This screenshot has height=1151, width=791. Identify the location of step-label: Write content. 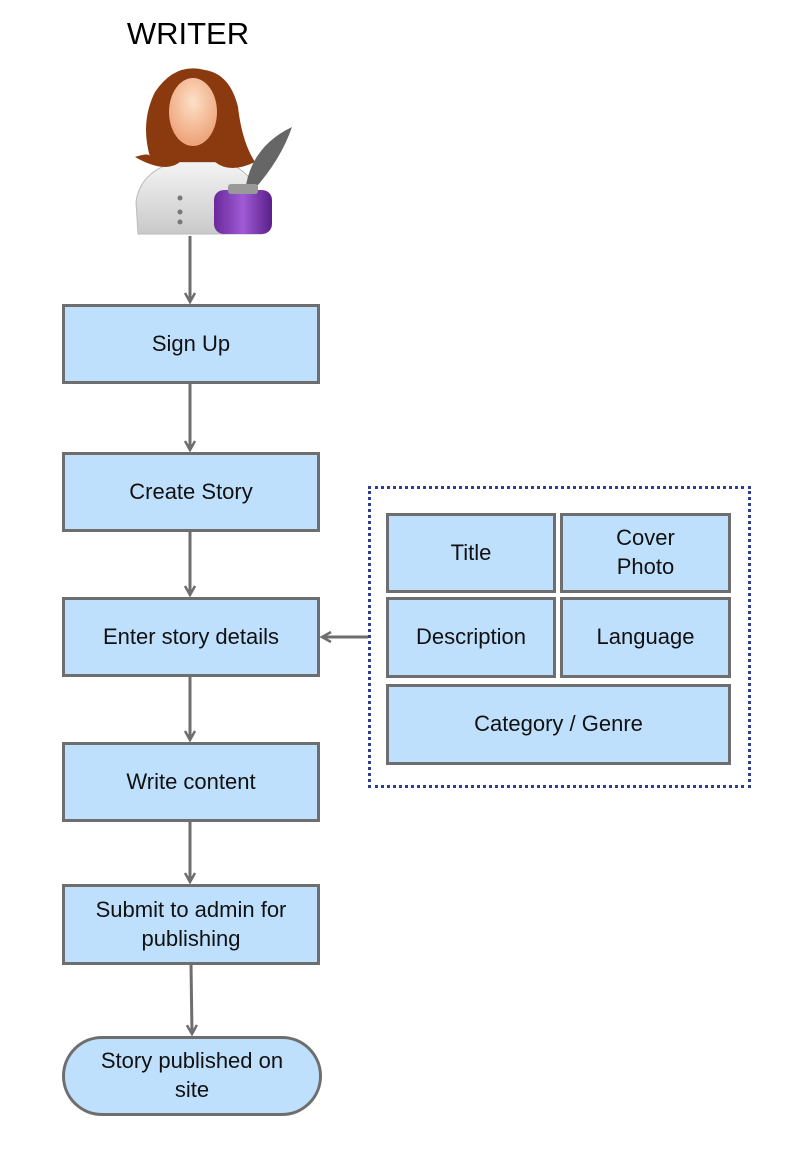
(191, 781).